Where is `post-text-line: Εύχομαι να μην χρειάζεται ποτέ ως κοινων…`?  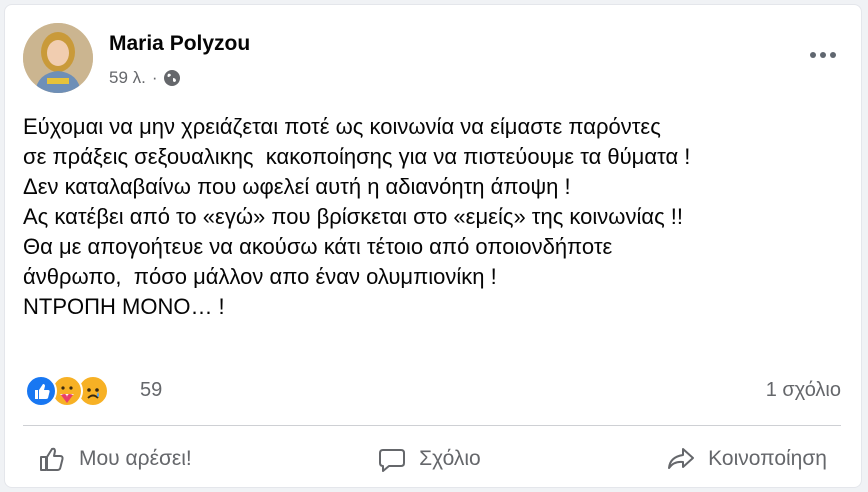 post-text-line: Εύχομαι να μην χρειάζεται ποτέ ως κοινων… is located at coordinates (342, 126).